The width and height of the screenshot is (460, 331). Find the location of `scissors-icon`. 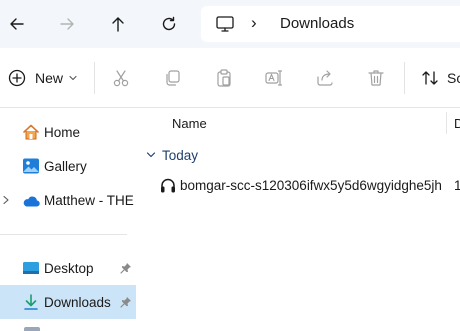

scissors-icon is located at coordinates (121, 78).